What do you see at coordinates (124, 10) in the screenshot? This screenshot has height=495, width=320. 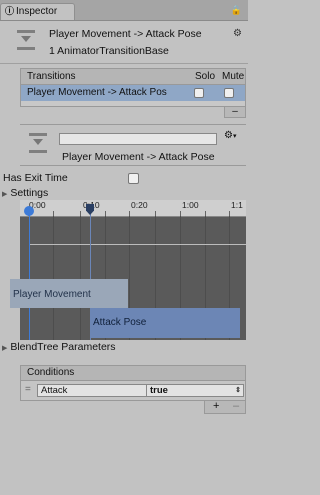 I see `tab-bar: ⓘ Inspector 🔒` at bounding box center [124, 10].